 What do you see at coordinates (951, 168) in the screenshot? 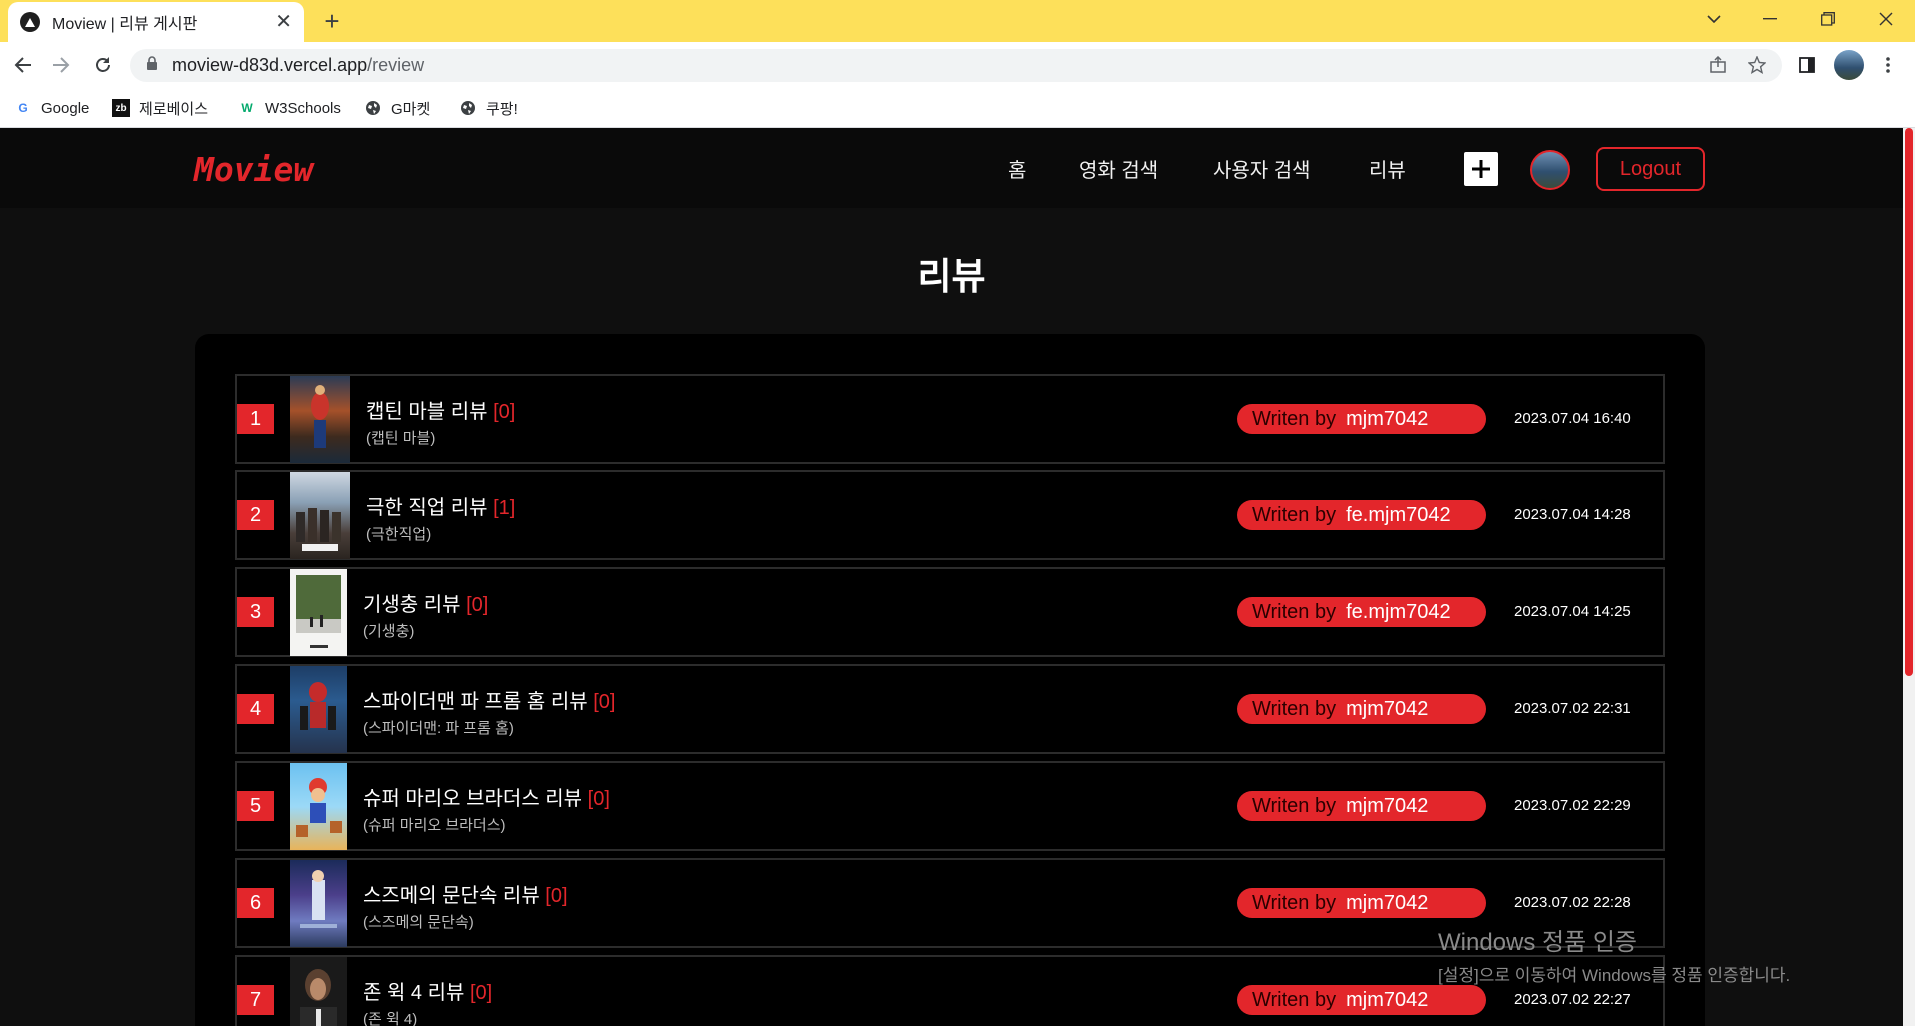
I see `site-header: Moview 홈 영화 검색 사용자 검색 리뷰 Logout` at bounding box center [951, 168].